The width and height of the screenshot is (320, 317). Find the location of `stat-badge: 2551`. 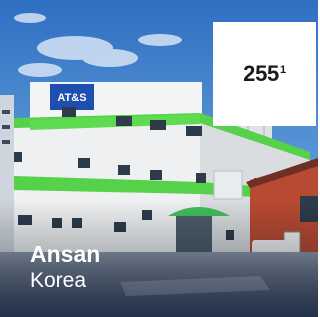

stat-badge: 2551 is located at coordinates (264, 74).